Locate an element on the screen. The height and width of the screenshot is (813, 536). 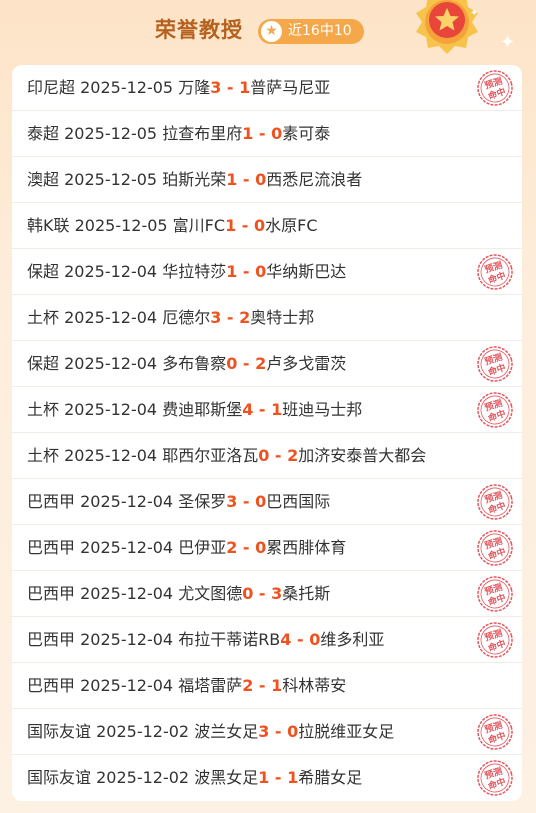
home-team: 拉查布里府 is located at coordinates (202, 133).